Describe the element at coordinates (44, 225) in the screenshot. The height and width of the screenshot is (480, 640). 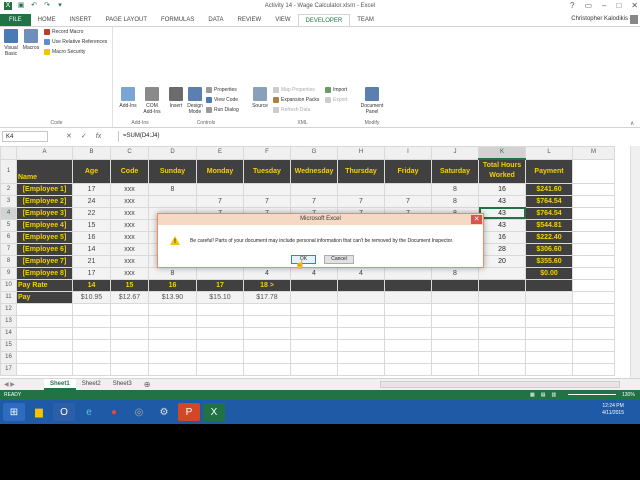
I see `employee-name-cell: [Employee 4]` at that location.